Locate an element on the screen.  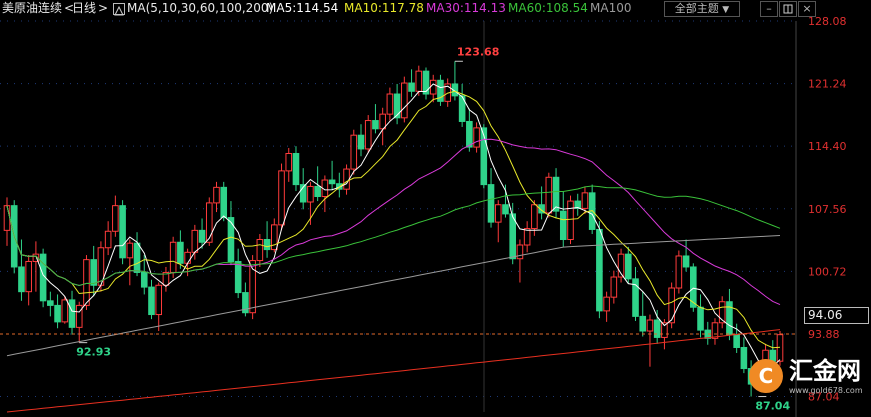
theme-dropdown-label: 全部主题 is located at coordinates (696, 8).